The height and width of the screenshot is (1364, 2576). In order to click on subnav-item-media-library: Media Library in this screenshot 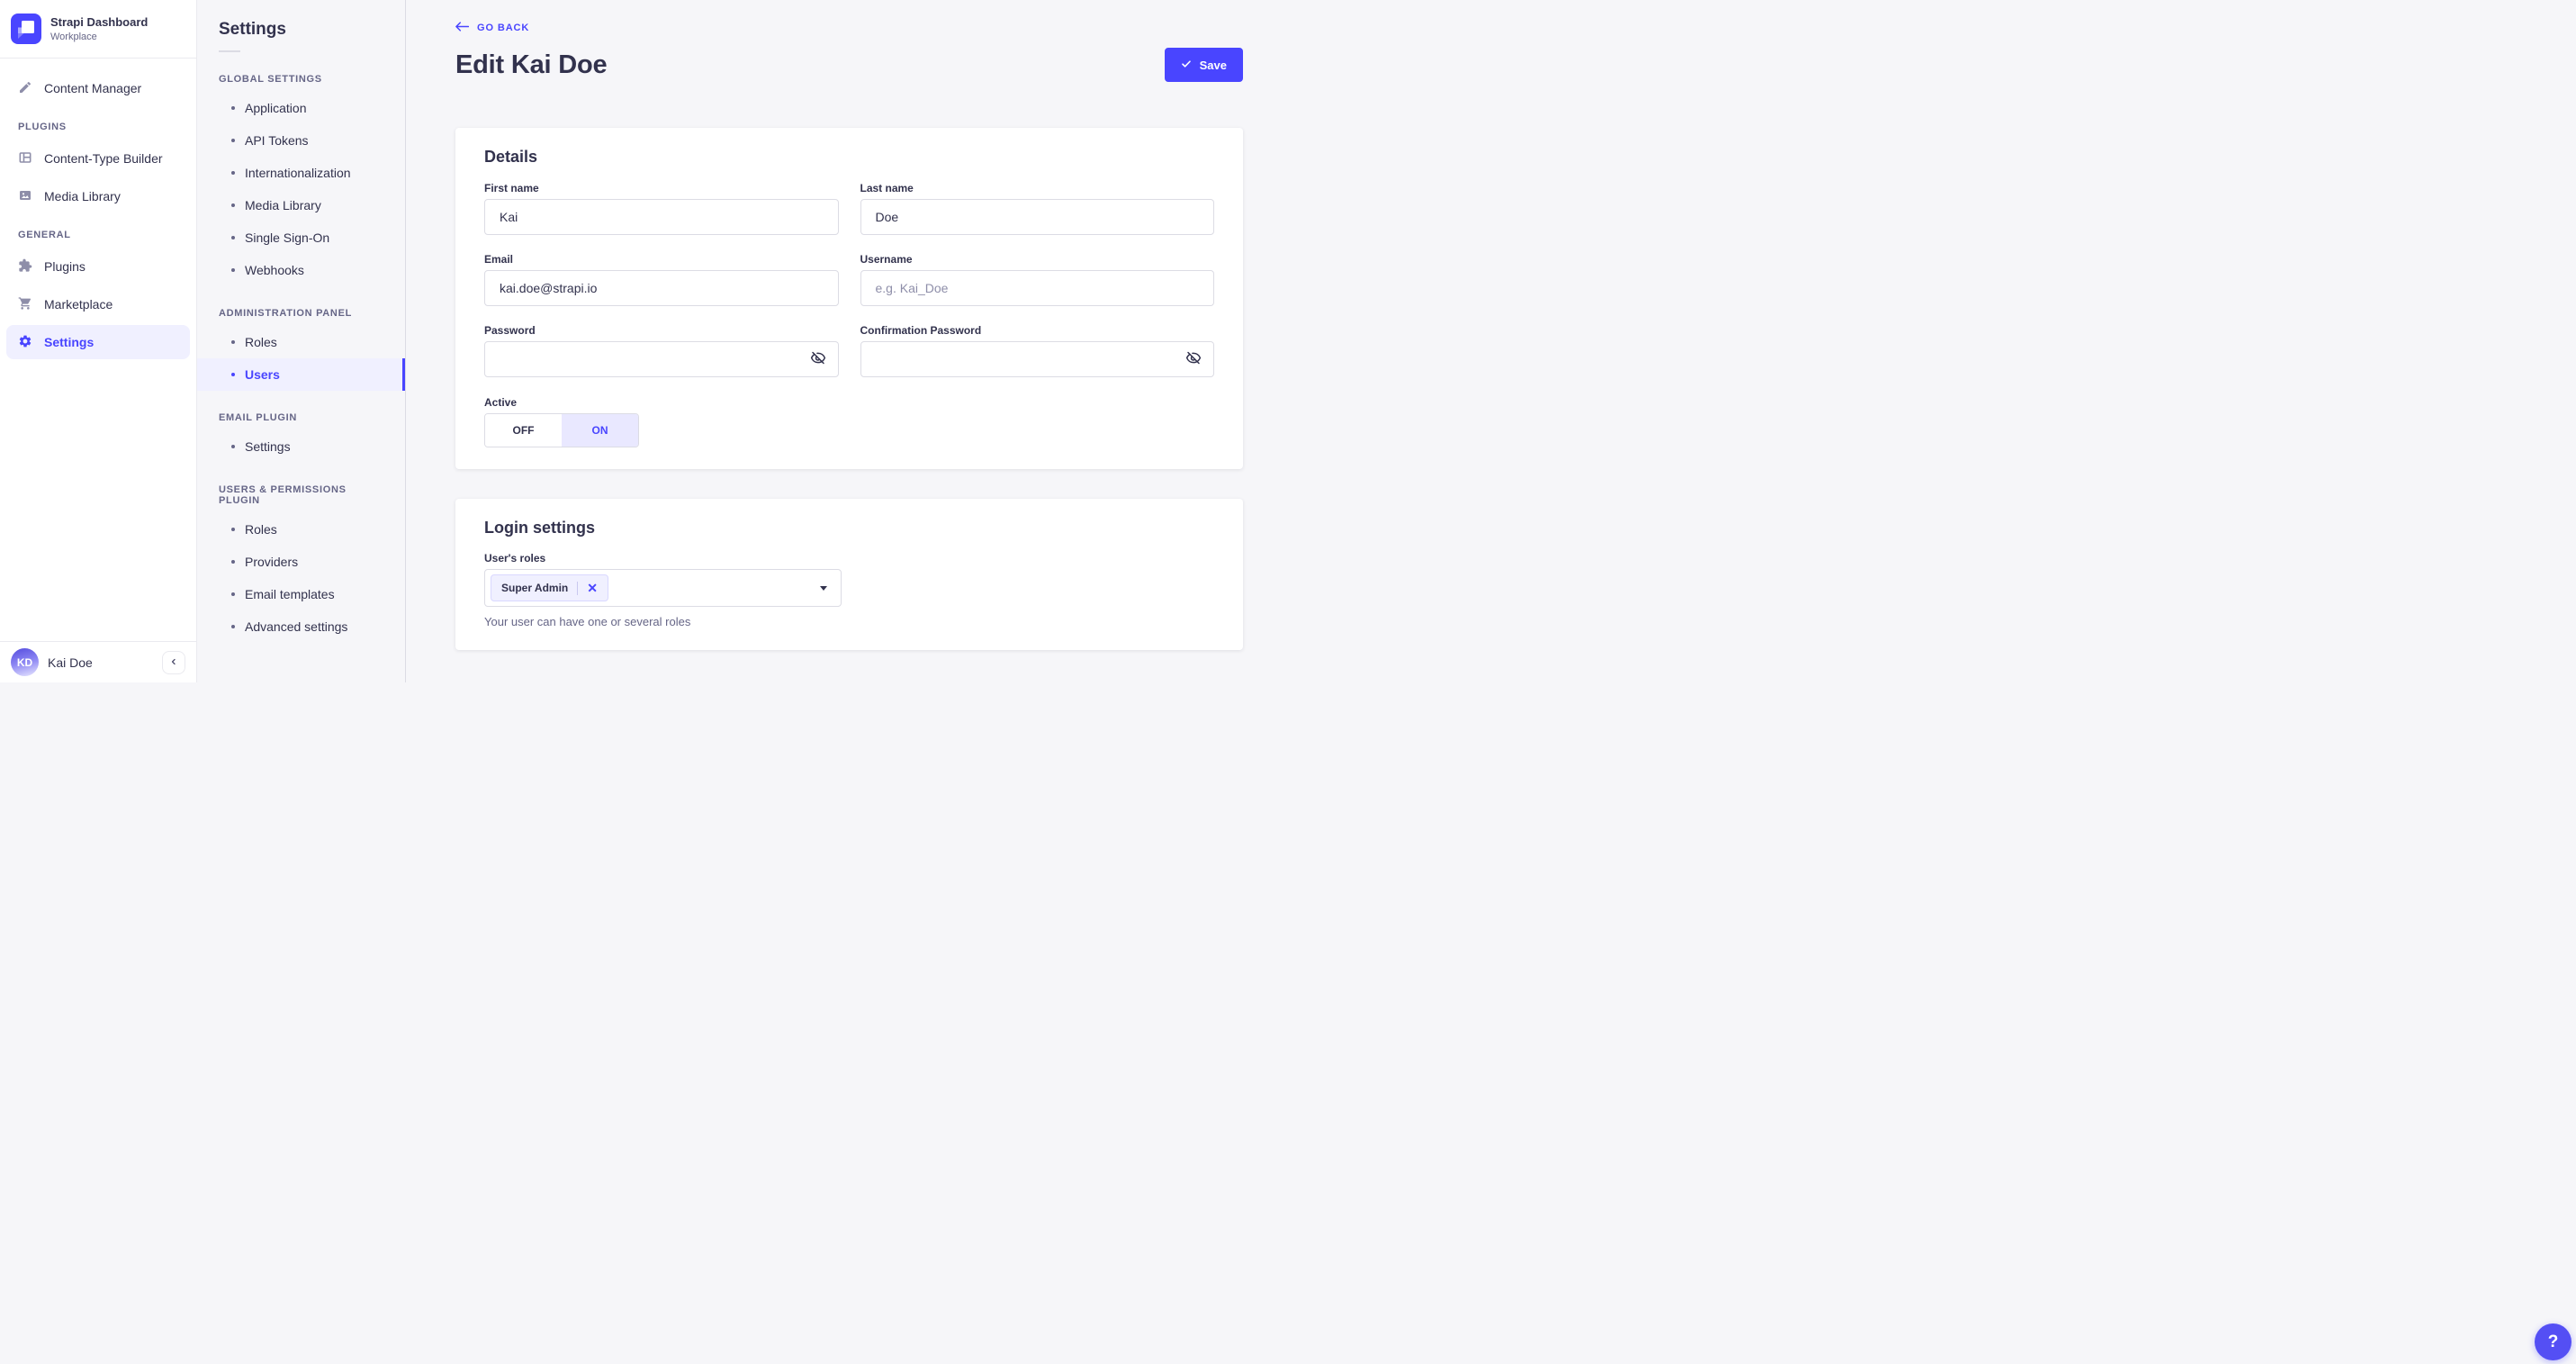, I will do `click(301, 205)`.